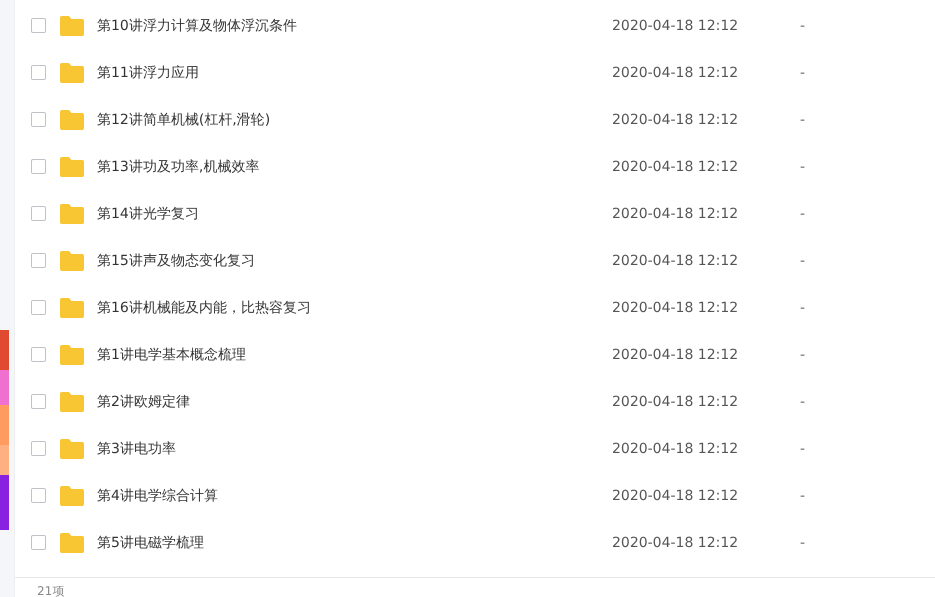 This screenshot has height=597, width=935. Describe the element at coordinates (354, 449) in the screenshot. I see `file-name: 第3讲电功率` at that location.